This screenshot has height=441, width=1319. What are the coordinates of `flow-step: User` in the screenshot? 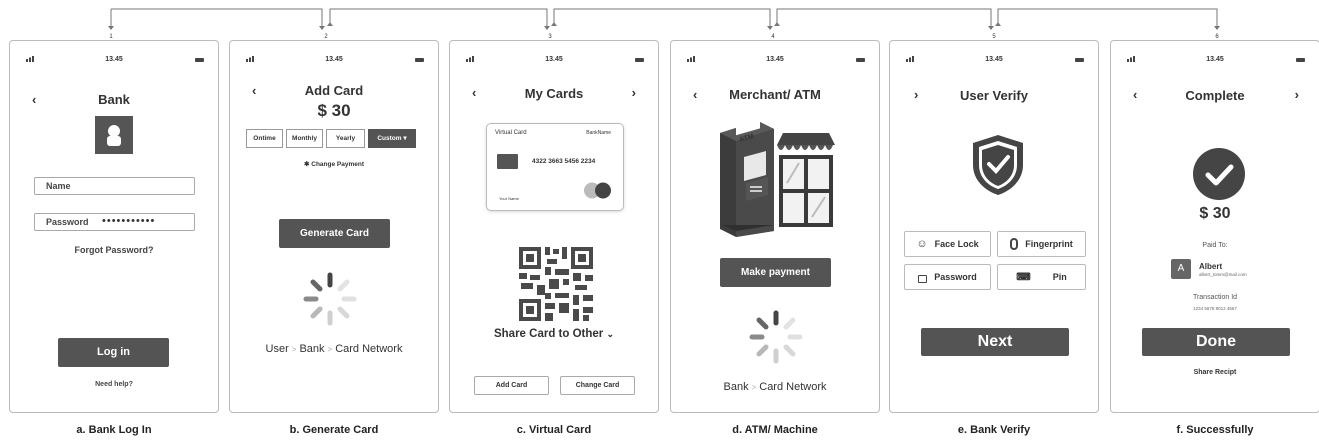 It's located at (277, 349).